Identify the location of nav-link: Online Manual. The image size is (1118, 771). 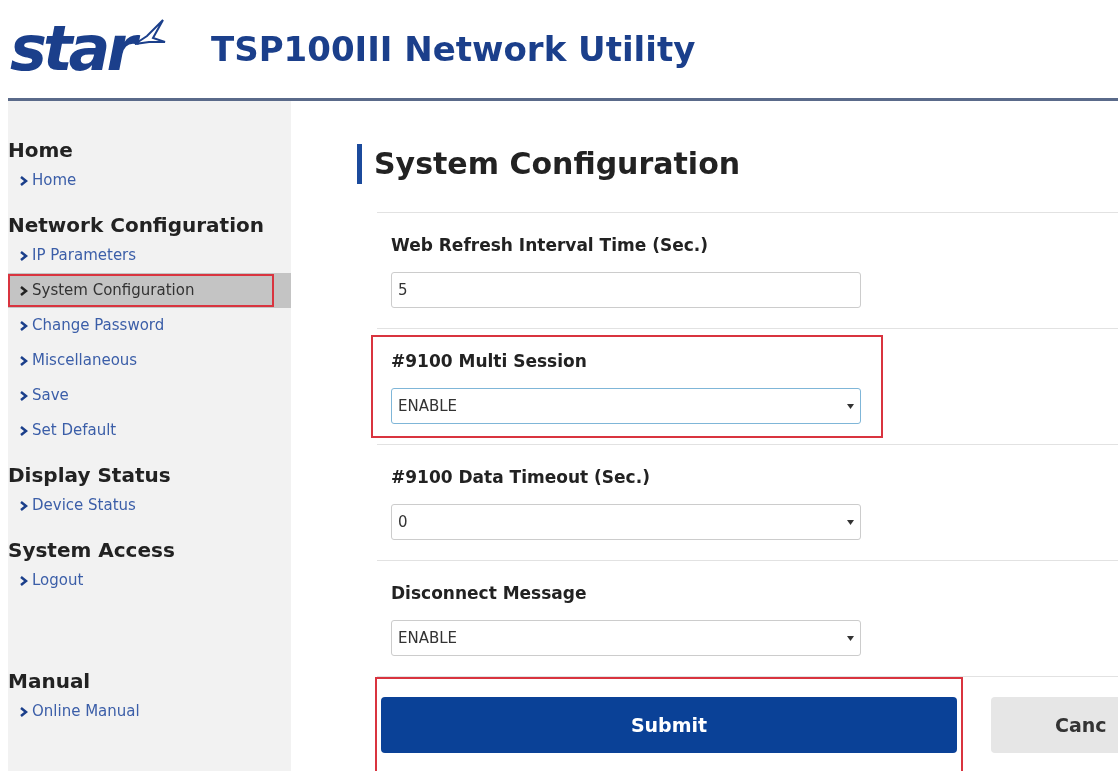
(79, 711).